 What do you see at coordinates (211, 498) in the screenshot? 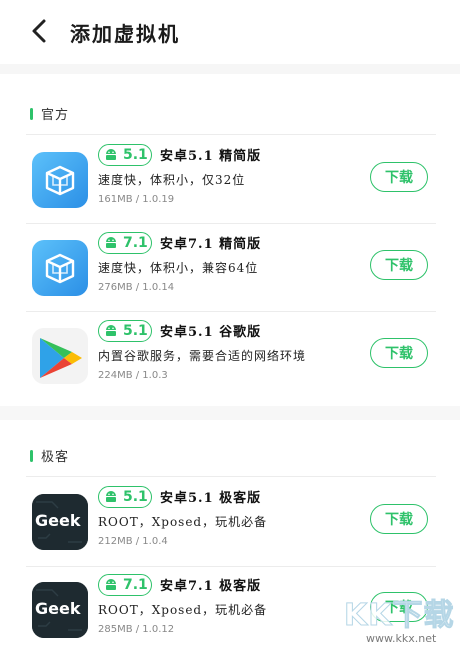
I see `vm-name: 安卓5.1 极客版` at bounding box center [211, 498].